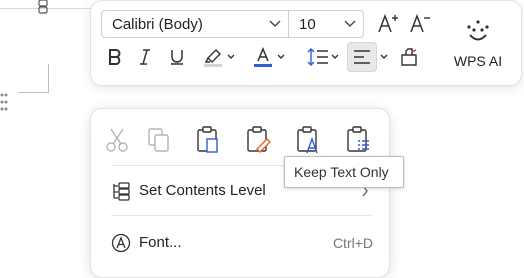 The height and width of the screenshot is (278, 524). I want to click on paste-list-button, so click(358, 140).